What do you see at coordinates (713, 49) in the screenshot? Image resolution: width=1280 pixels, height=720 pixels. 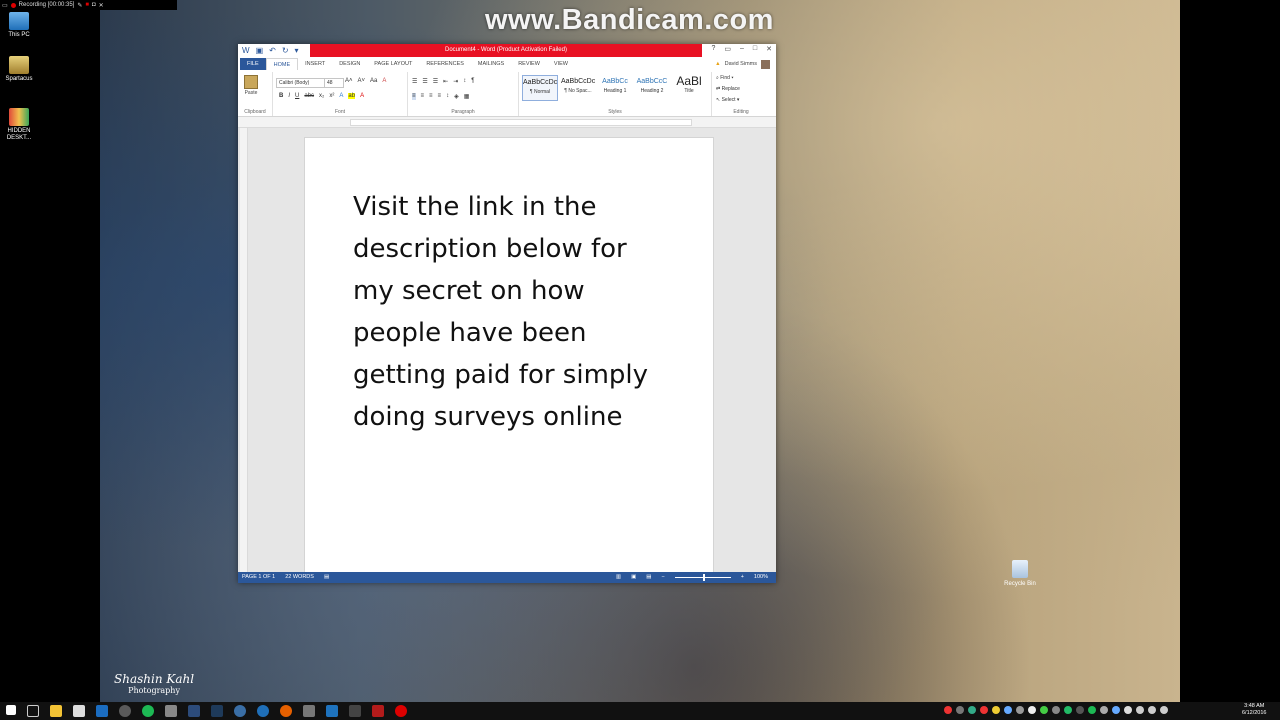 I see `help-icon: ?` at bounding box center [713, 49].